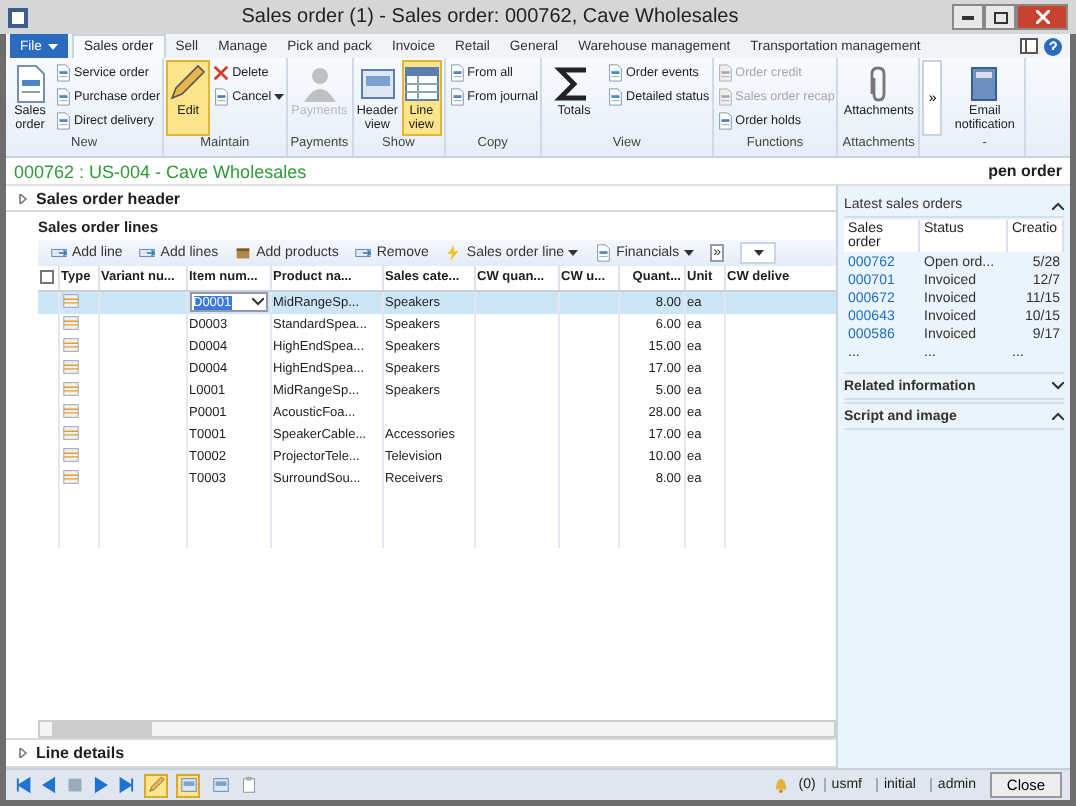 The height and width of the screenshot is (806, 1076). I want to click on clipboard-icon, so click(249, 785).